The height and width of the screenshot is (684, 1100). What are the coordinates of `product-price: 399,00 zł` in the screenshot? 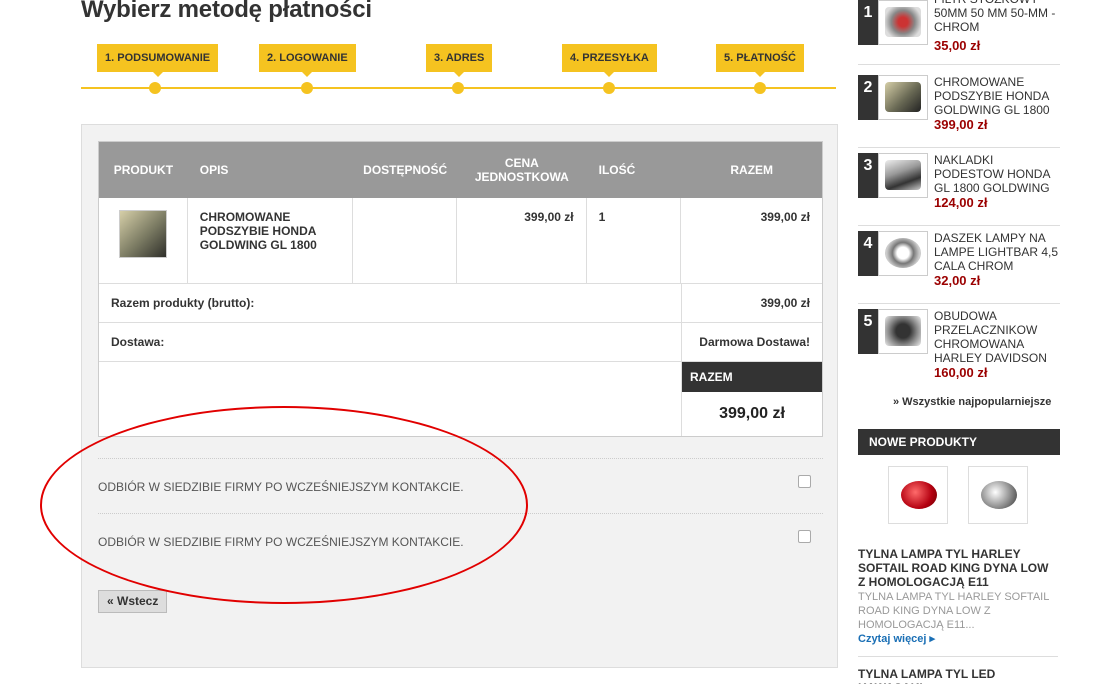 It's located at (961, 124).